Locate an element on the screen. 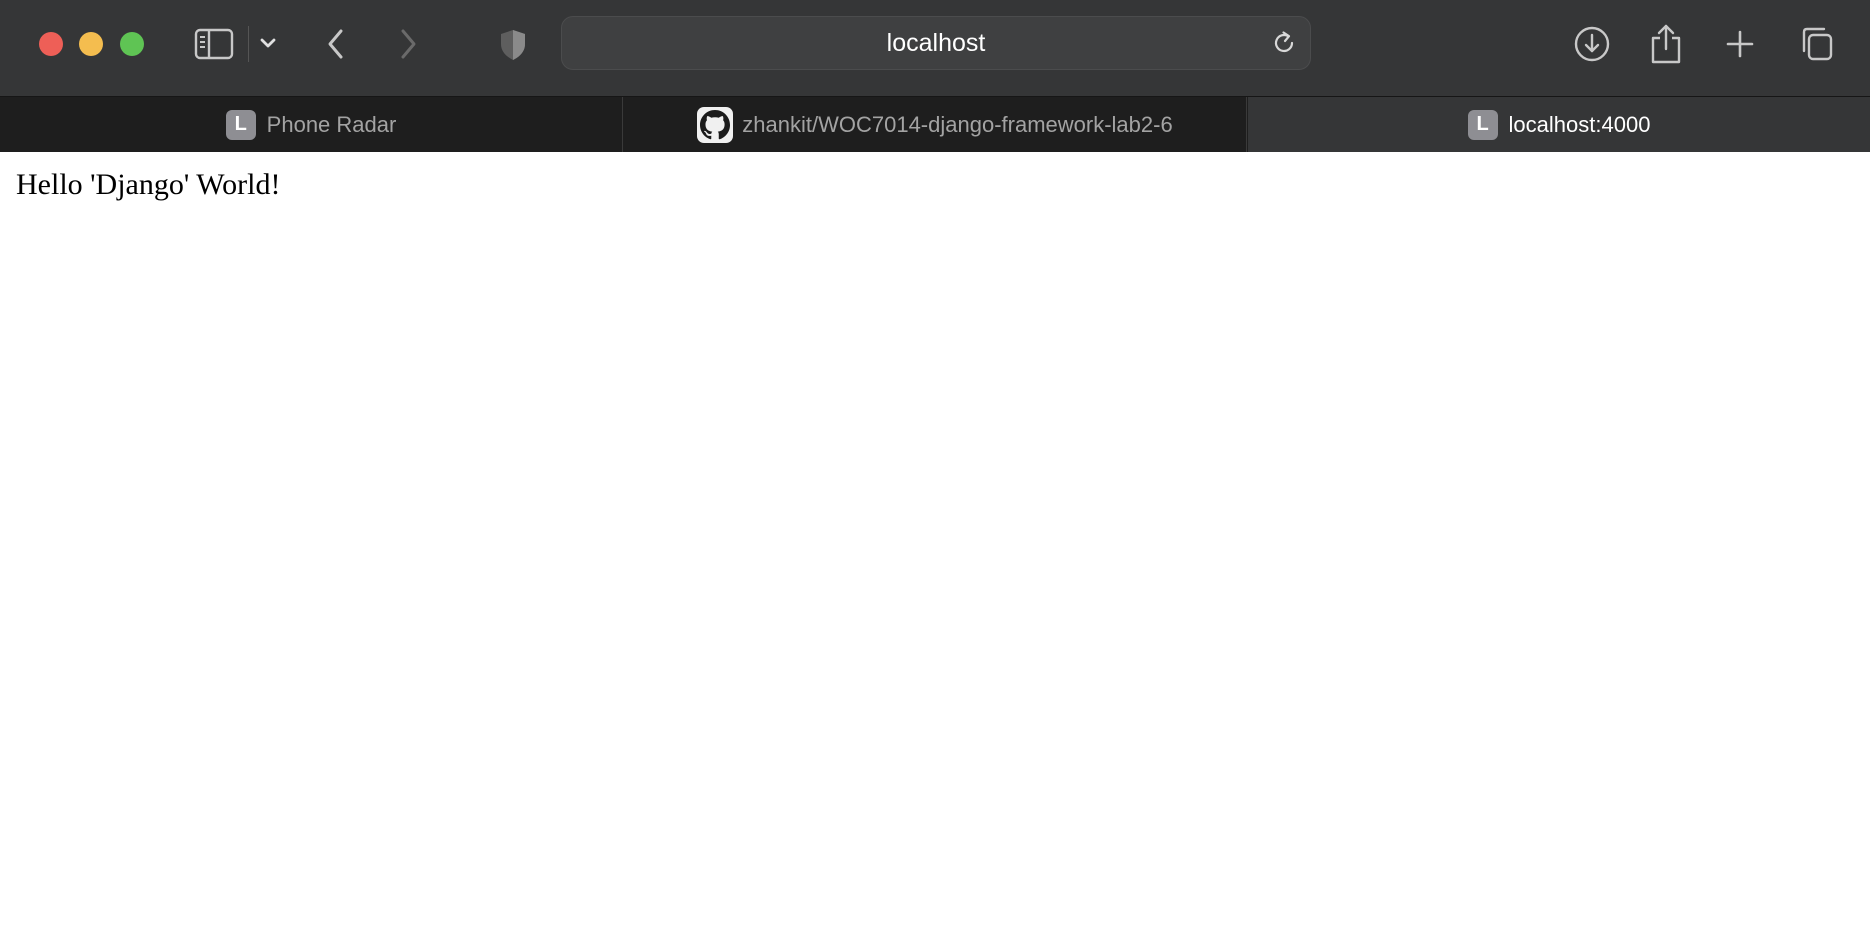 This screenshot has width=1870, height=934. chevron-right-icon is located at coordinates (408, 44).